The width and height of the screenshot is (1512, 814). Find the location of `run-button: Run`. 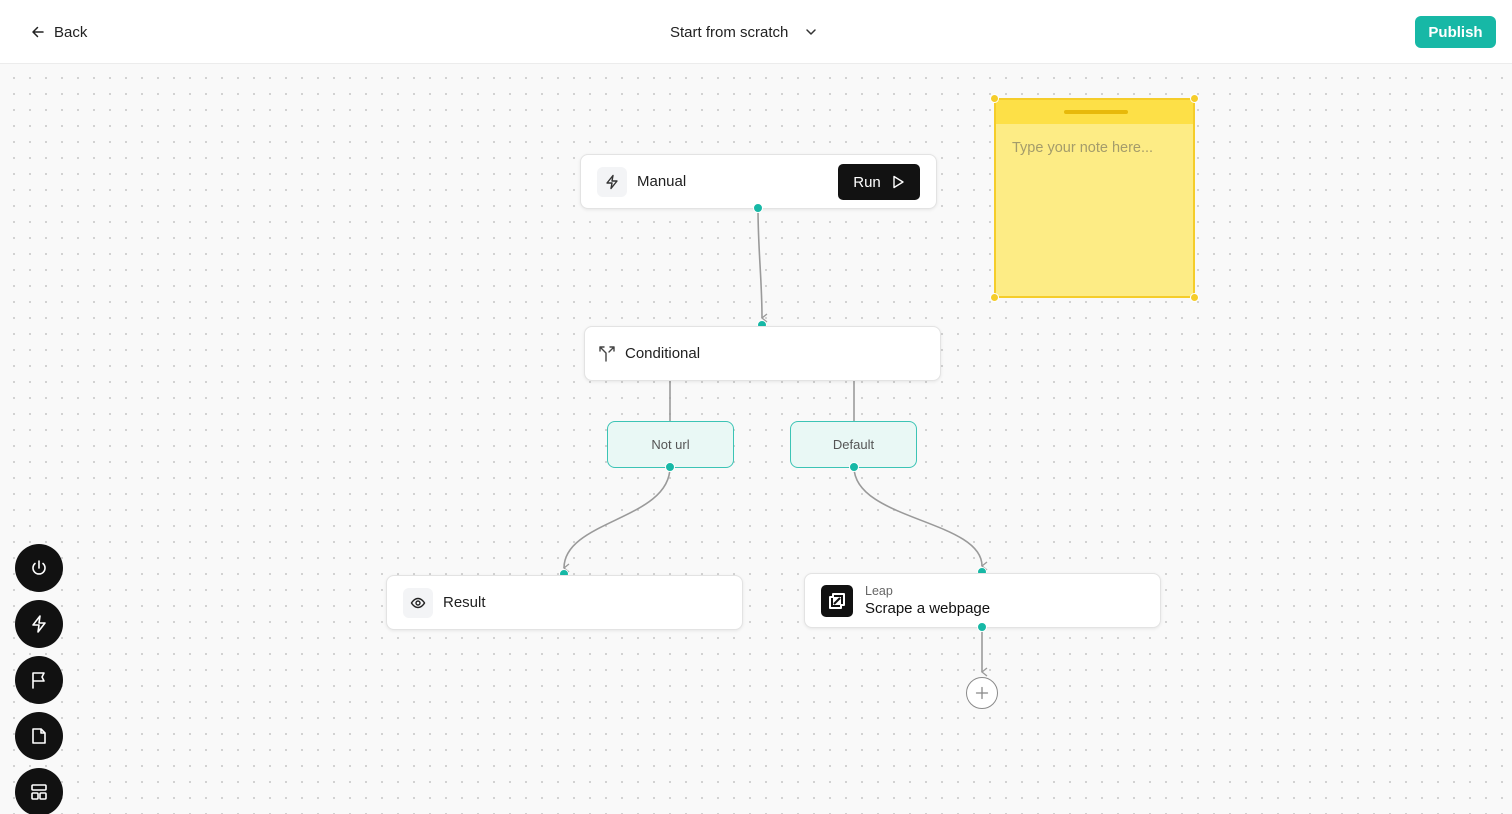

run-button: Run is located at coordinates (879, 182).